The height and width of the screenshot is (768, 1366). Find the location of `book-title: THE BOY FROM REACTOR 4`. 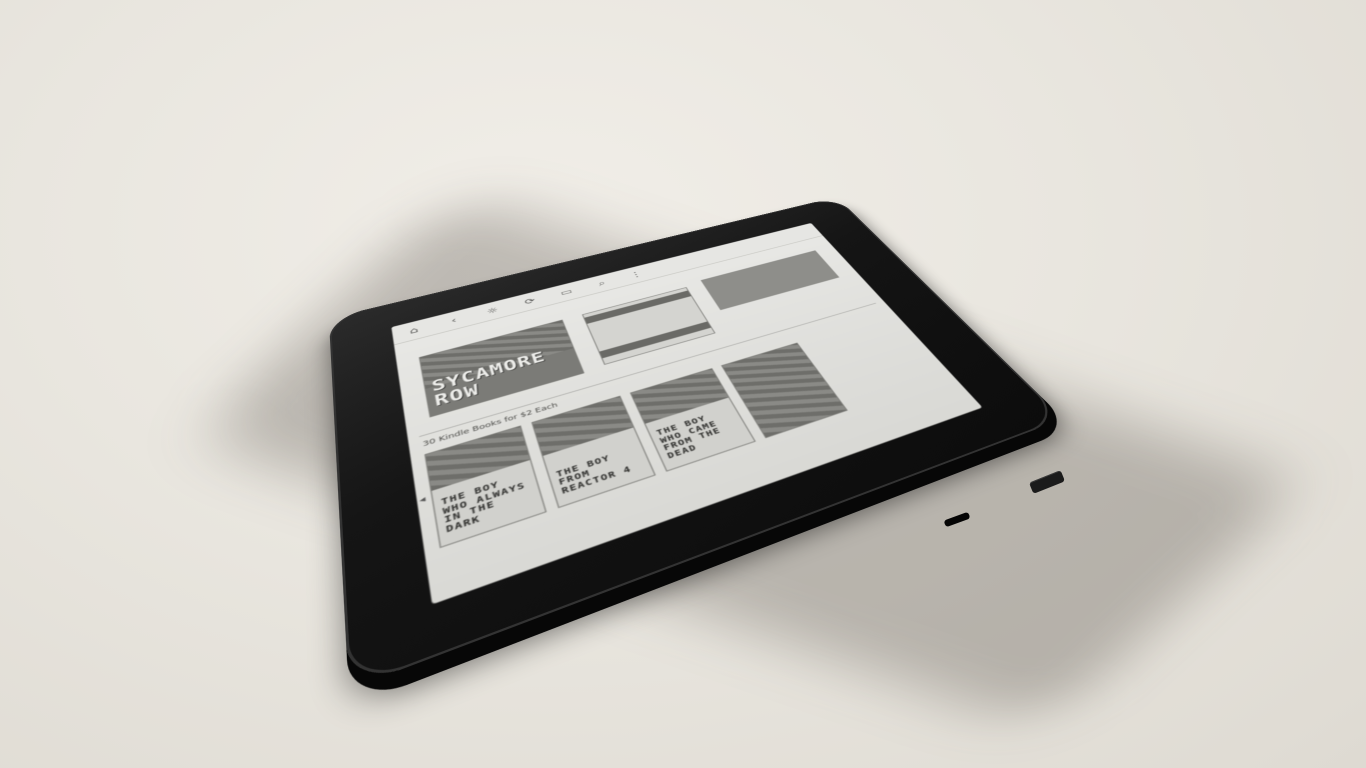

book-title: THE BOY FROM REACTOR 4 is located at coordinates (594, 474).